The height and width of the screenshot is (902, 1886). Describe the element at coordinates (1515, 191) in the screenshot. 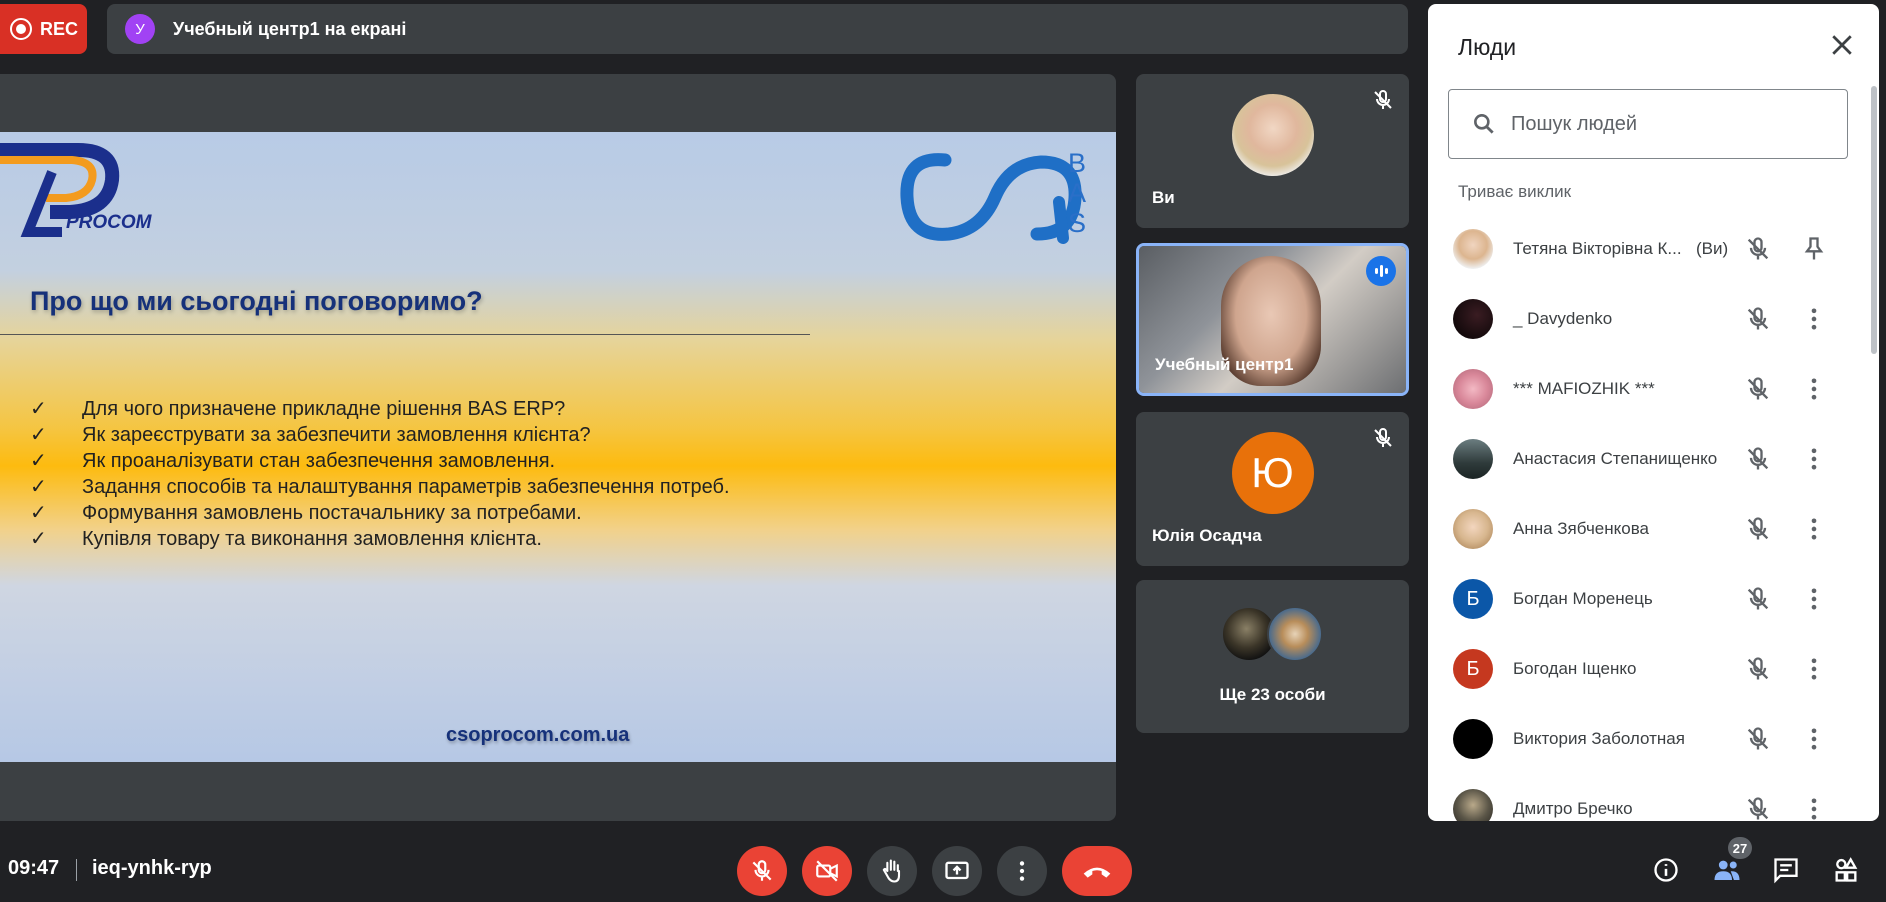

I see `section-label: Триває виклик` at that location.